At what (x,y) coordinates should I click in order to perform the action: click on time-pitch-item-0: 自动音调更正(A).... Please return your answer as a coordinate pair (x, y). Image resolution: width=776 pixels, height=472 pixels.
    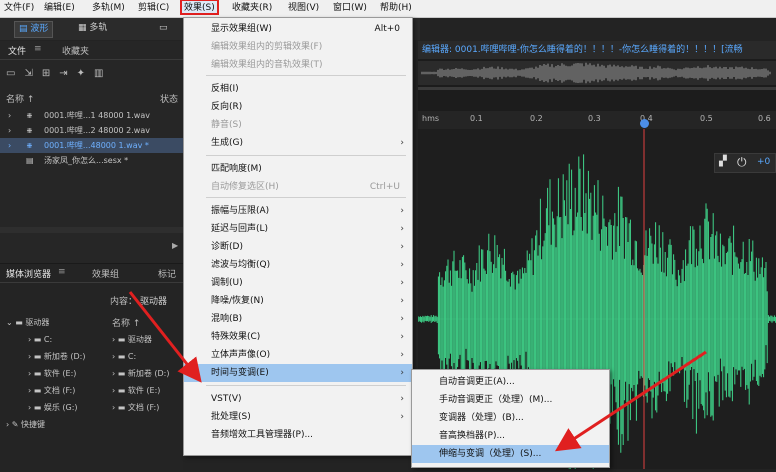
    Looking at the image, I should click on (510, 382).